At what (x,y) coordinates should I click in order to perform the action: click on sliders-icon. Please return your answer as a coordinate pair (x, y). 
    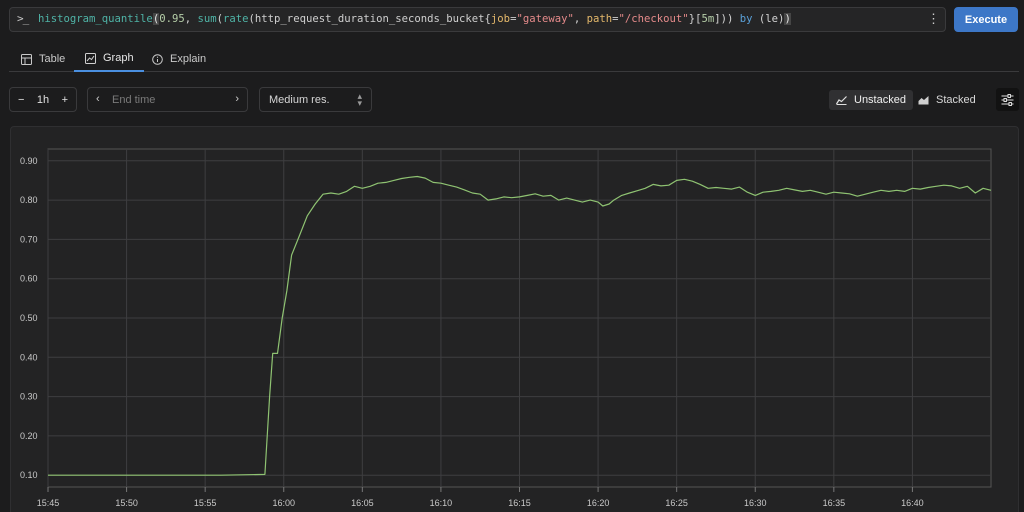
    Looking at the image, I should click on (1007, 99).